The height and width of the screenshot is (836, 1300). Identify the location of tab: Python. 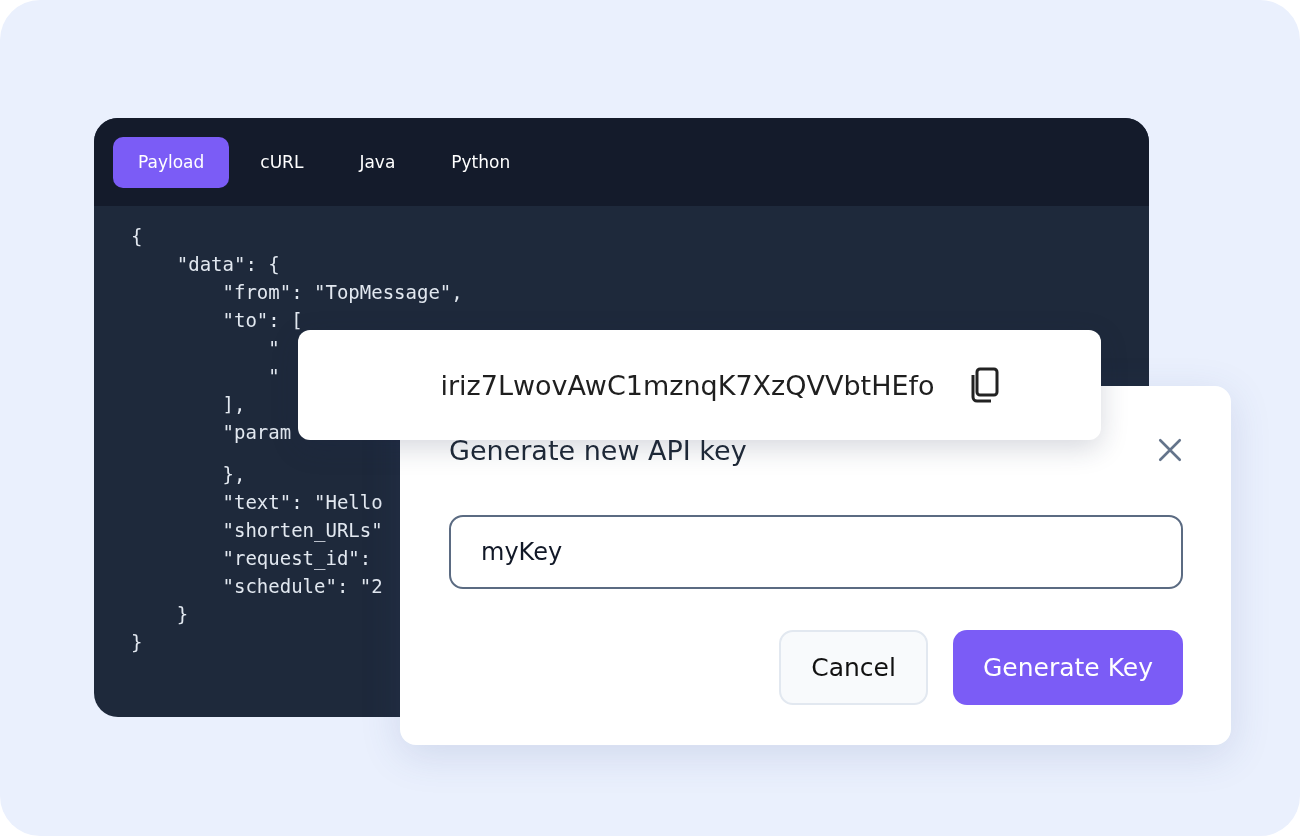
(481, 162).